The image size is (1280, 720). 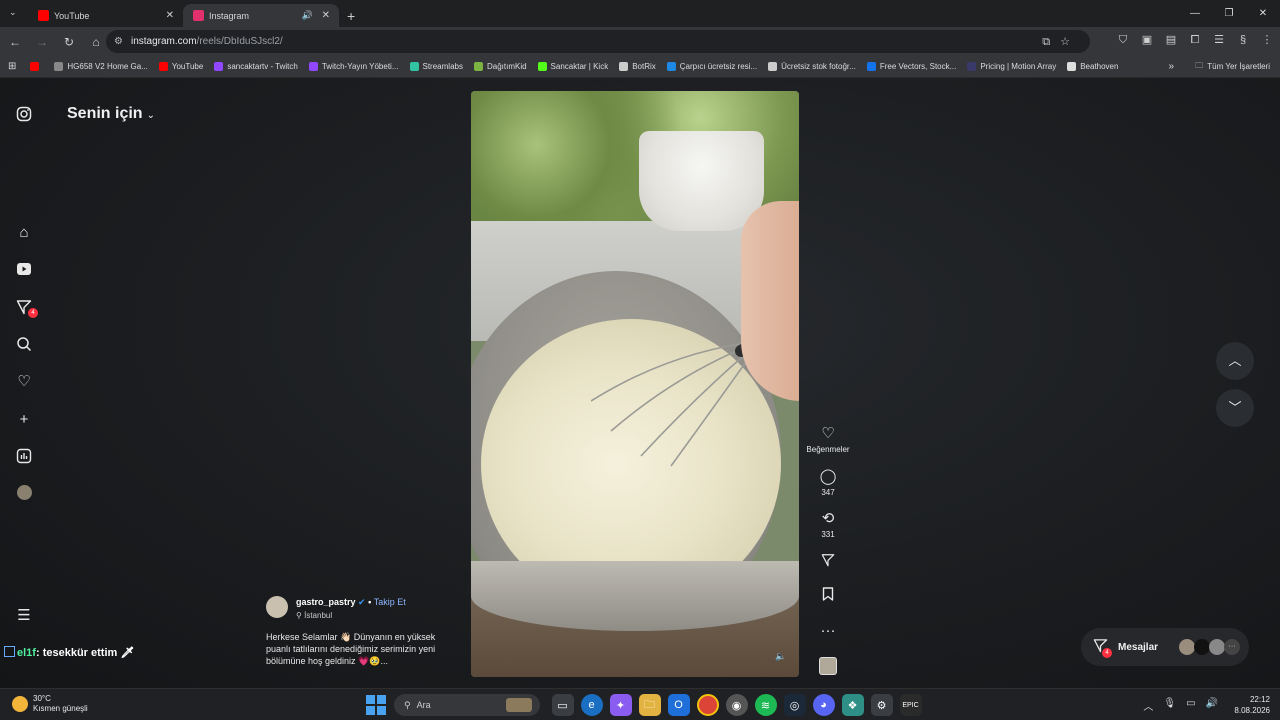 I want to click on spotify-icon: ≋, so click(x=765, y=705).